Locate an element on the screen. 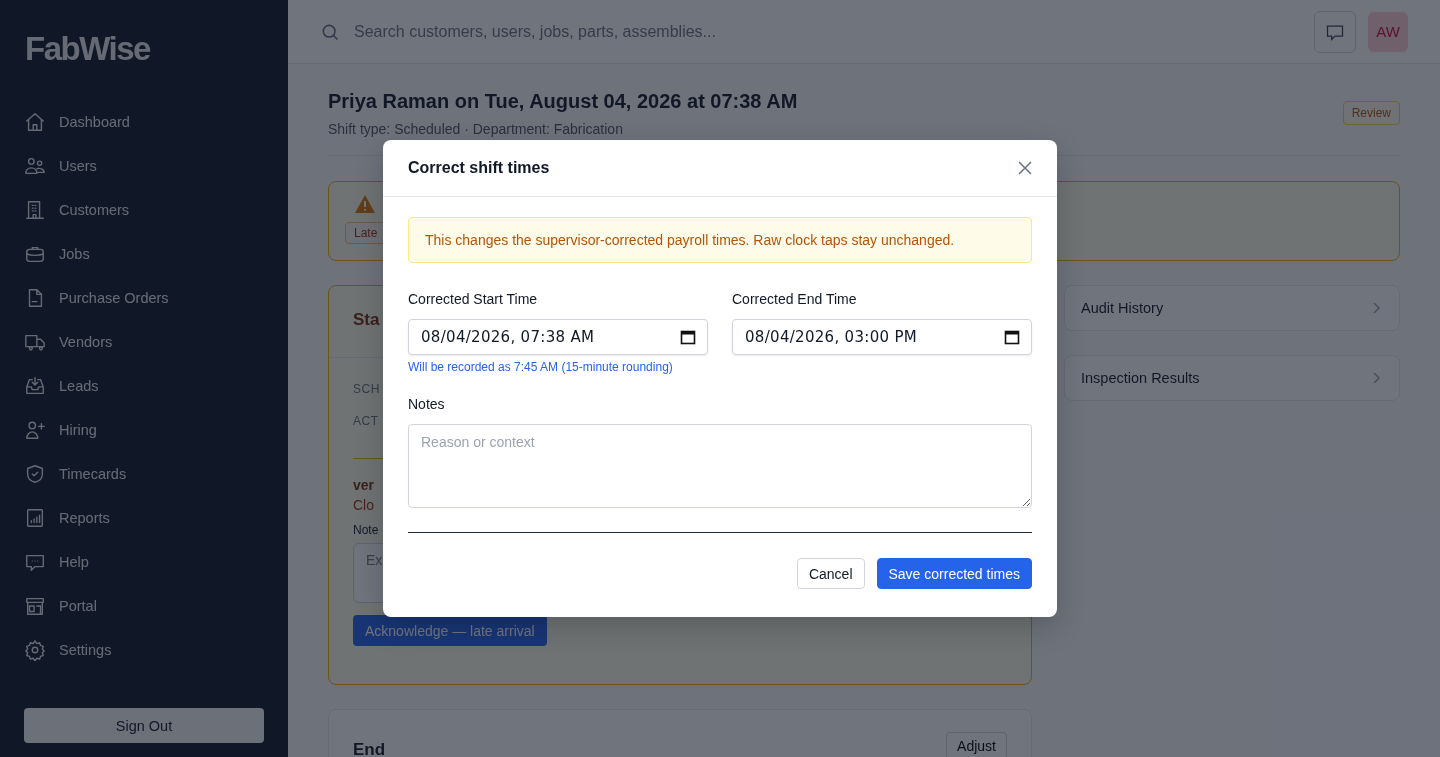  nav-item: Purchase Orders is located at coordinates (114, 298).